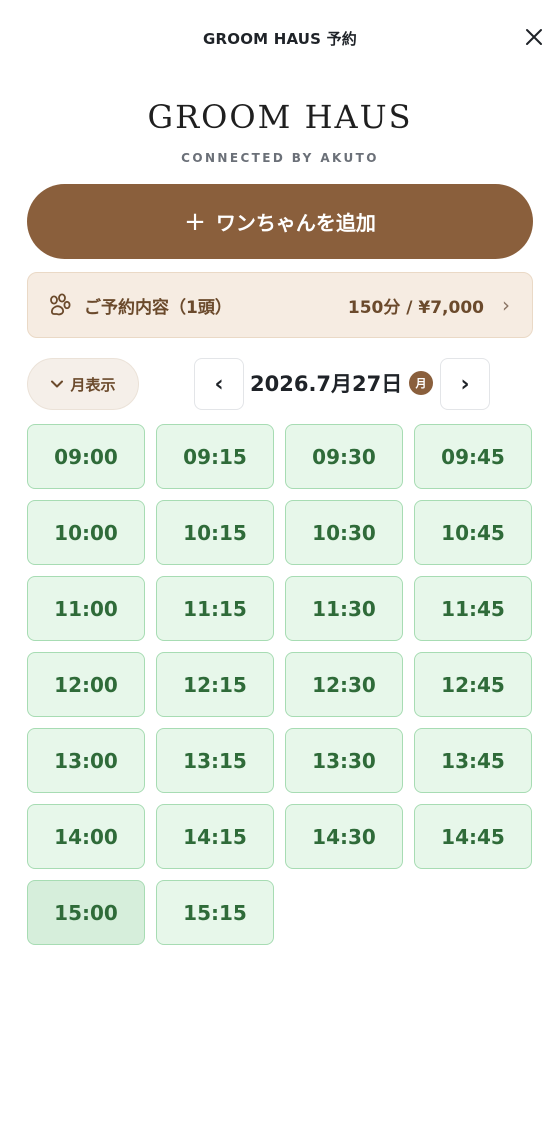 The height and width of the screenshot is (1131, 560). What do you see at coordinates (158, 307) in the screenshot?
I see `summary-label: ご予約内容（1頭）` at bounding box center [158, 307].